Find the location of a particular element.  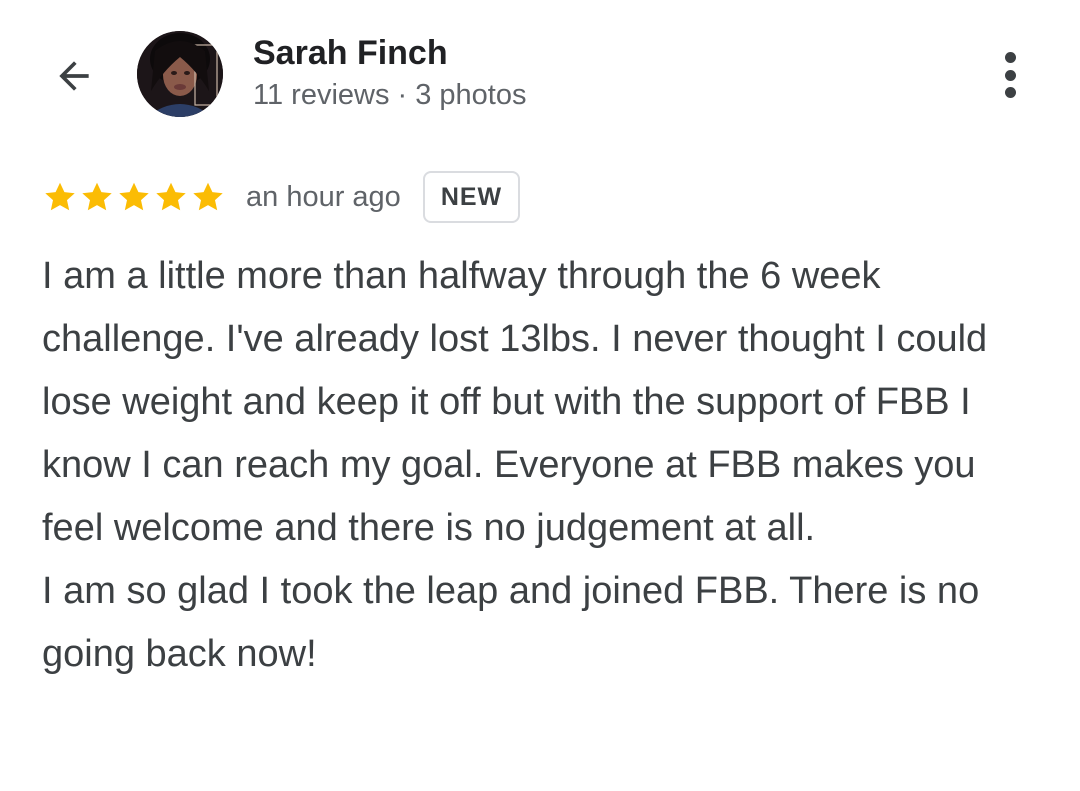

arrow-back-icon is located at coordinates (74, 76).